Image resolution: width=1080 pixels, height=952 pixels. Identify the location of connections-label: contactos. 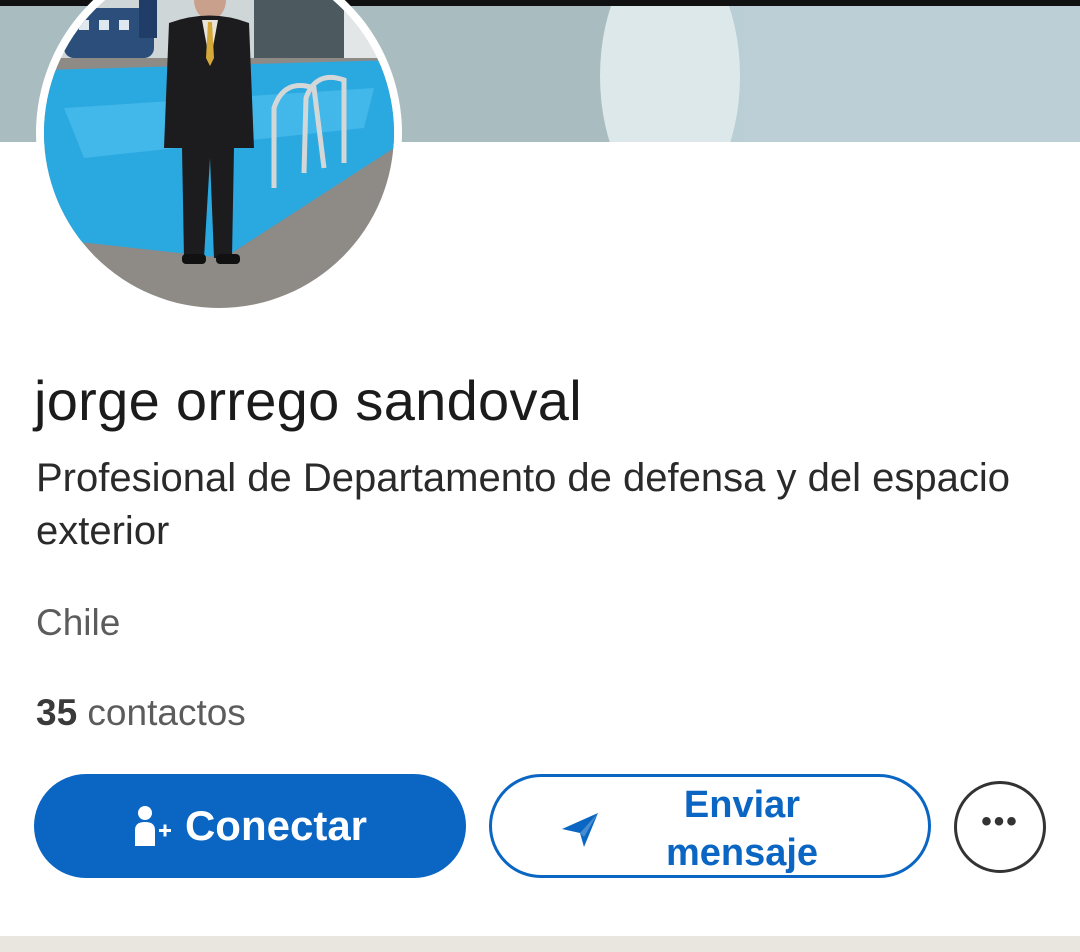
(161, 712).